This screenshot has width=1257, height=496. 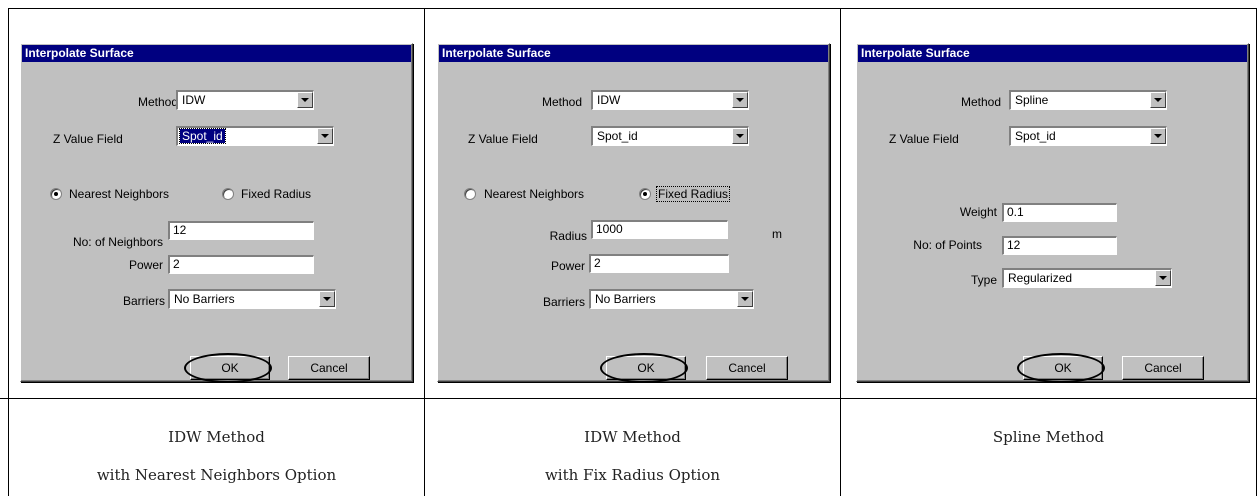 I want to click on table-border-col2, so click(x=840, y=252).